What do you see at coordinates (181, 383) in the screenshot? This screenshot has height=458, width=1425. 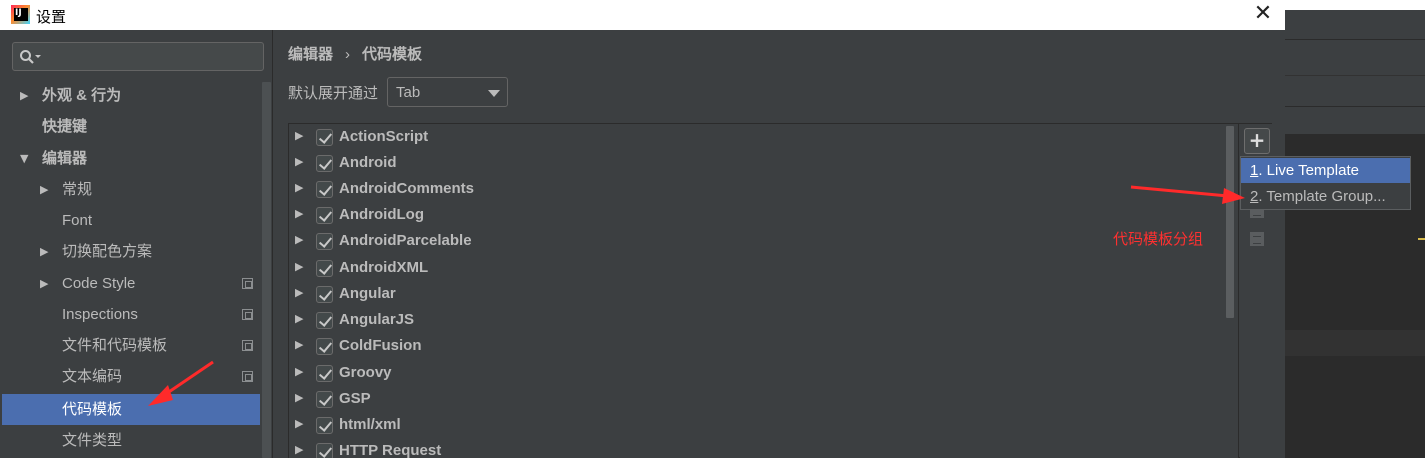 I see `annotation-arrow-sidebar` at bounding box center [181, 383].